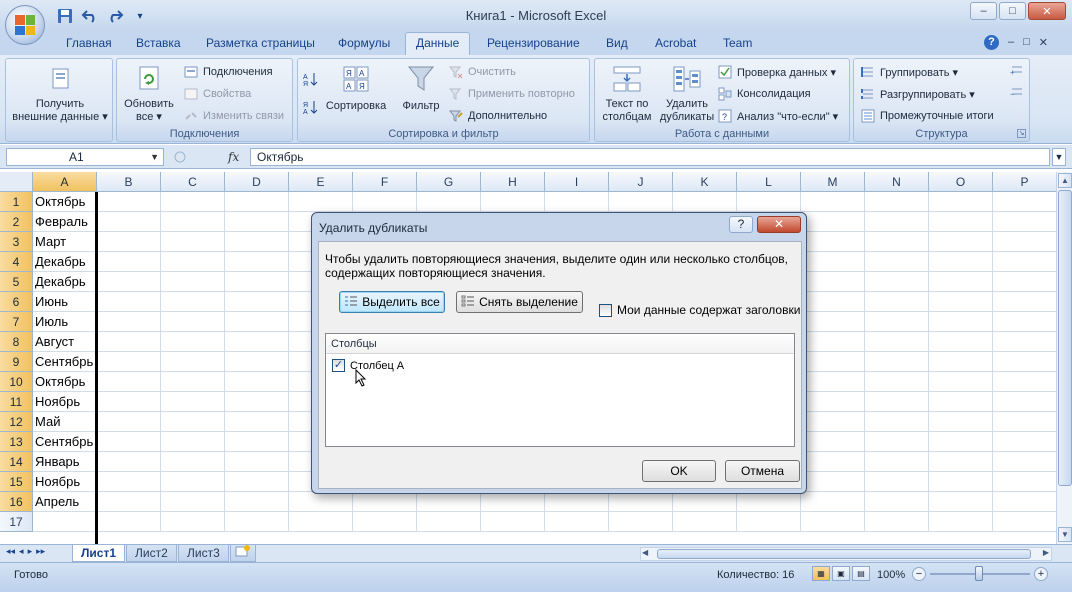  Describe the element at coordinates (65, 362) in the screenshot. I see `cell-a9: Сентябрь` at that location.